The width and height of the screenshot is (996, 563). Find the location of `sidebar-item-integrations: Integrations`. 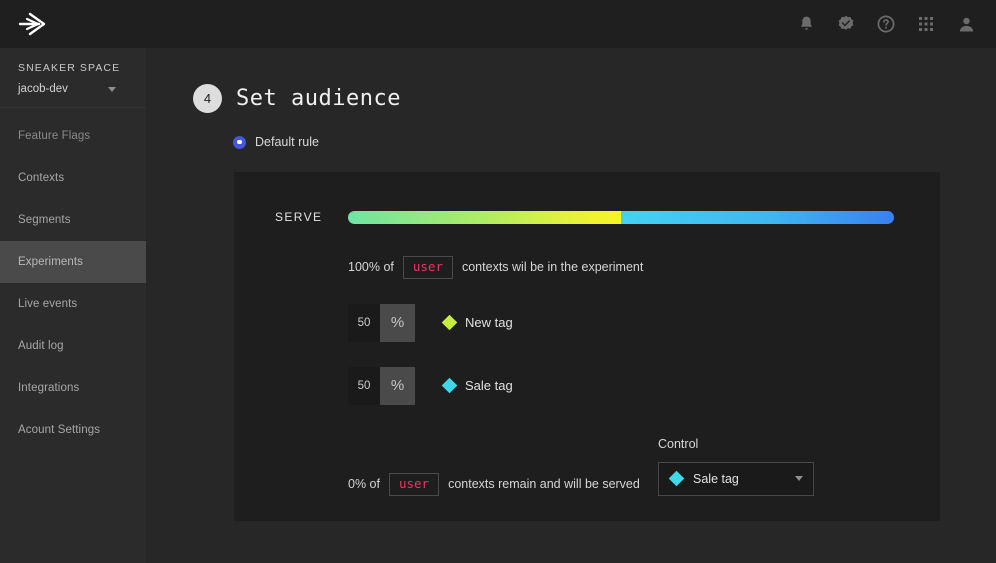

sidebar-item-integrations: Integrations is located at coordinates (73, 388).